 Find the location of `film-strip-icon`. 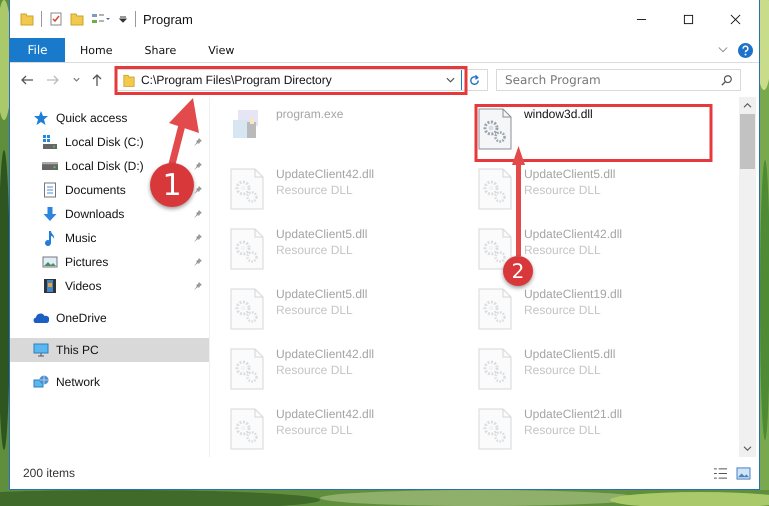

film-strip-icon is located at coordinates (50, 286).